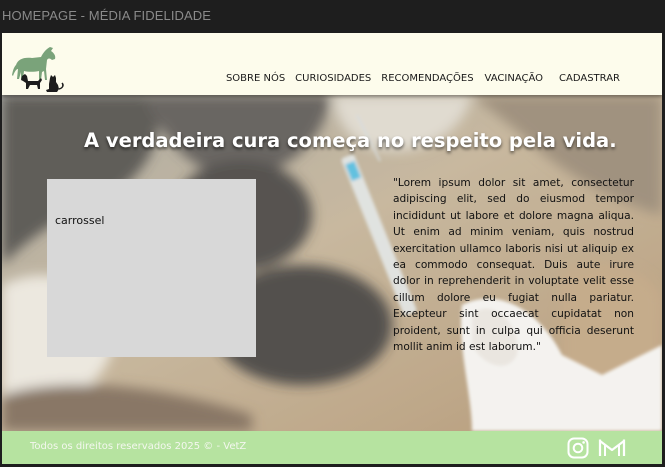 The image size is (665, 467). What do you see at coordinates (151, 268) in the screenshot?
I see `carousel-placeholder: carrossel` at bounding box center [151, 268].